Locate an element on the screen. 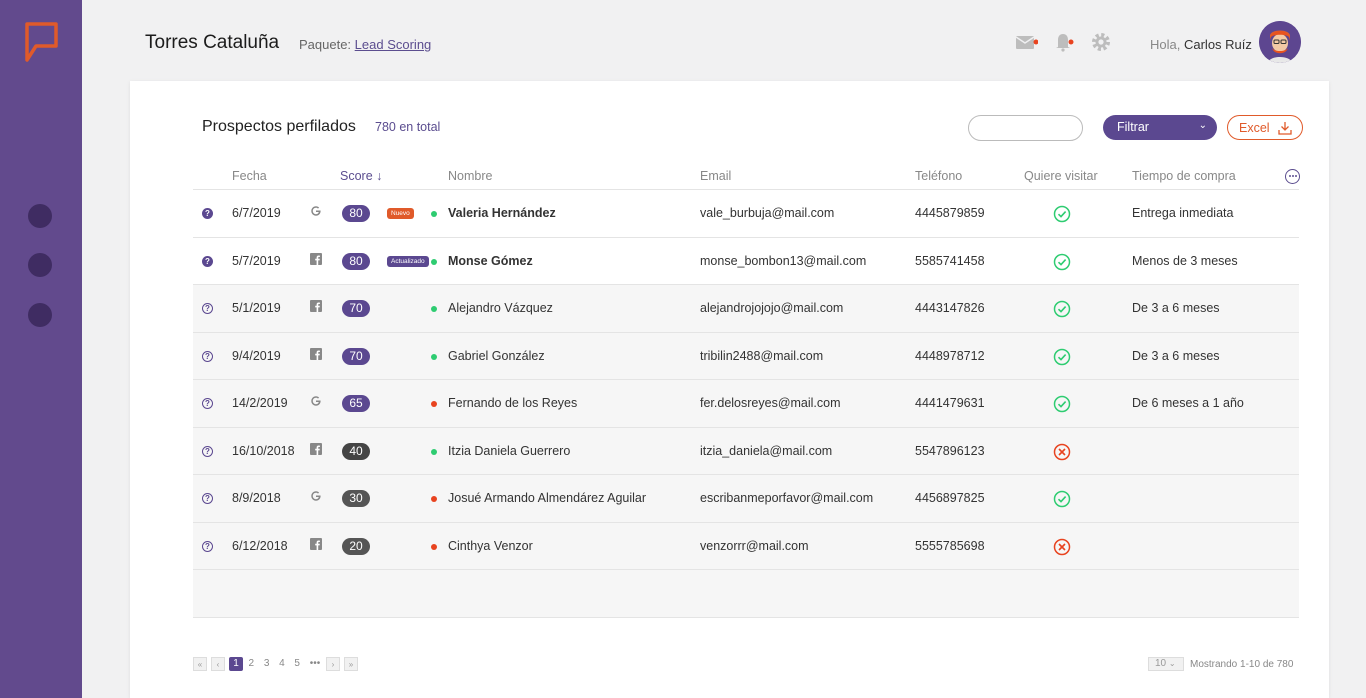 This screenshot has height=698, width=1366. package-link: Lead Scoring is located at coordinates (393, 44).